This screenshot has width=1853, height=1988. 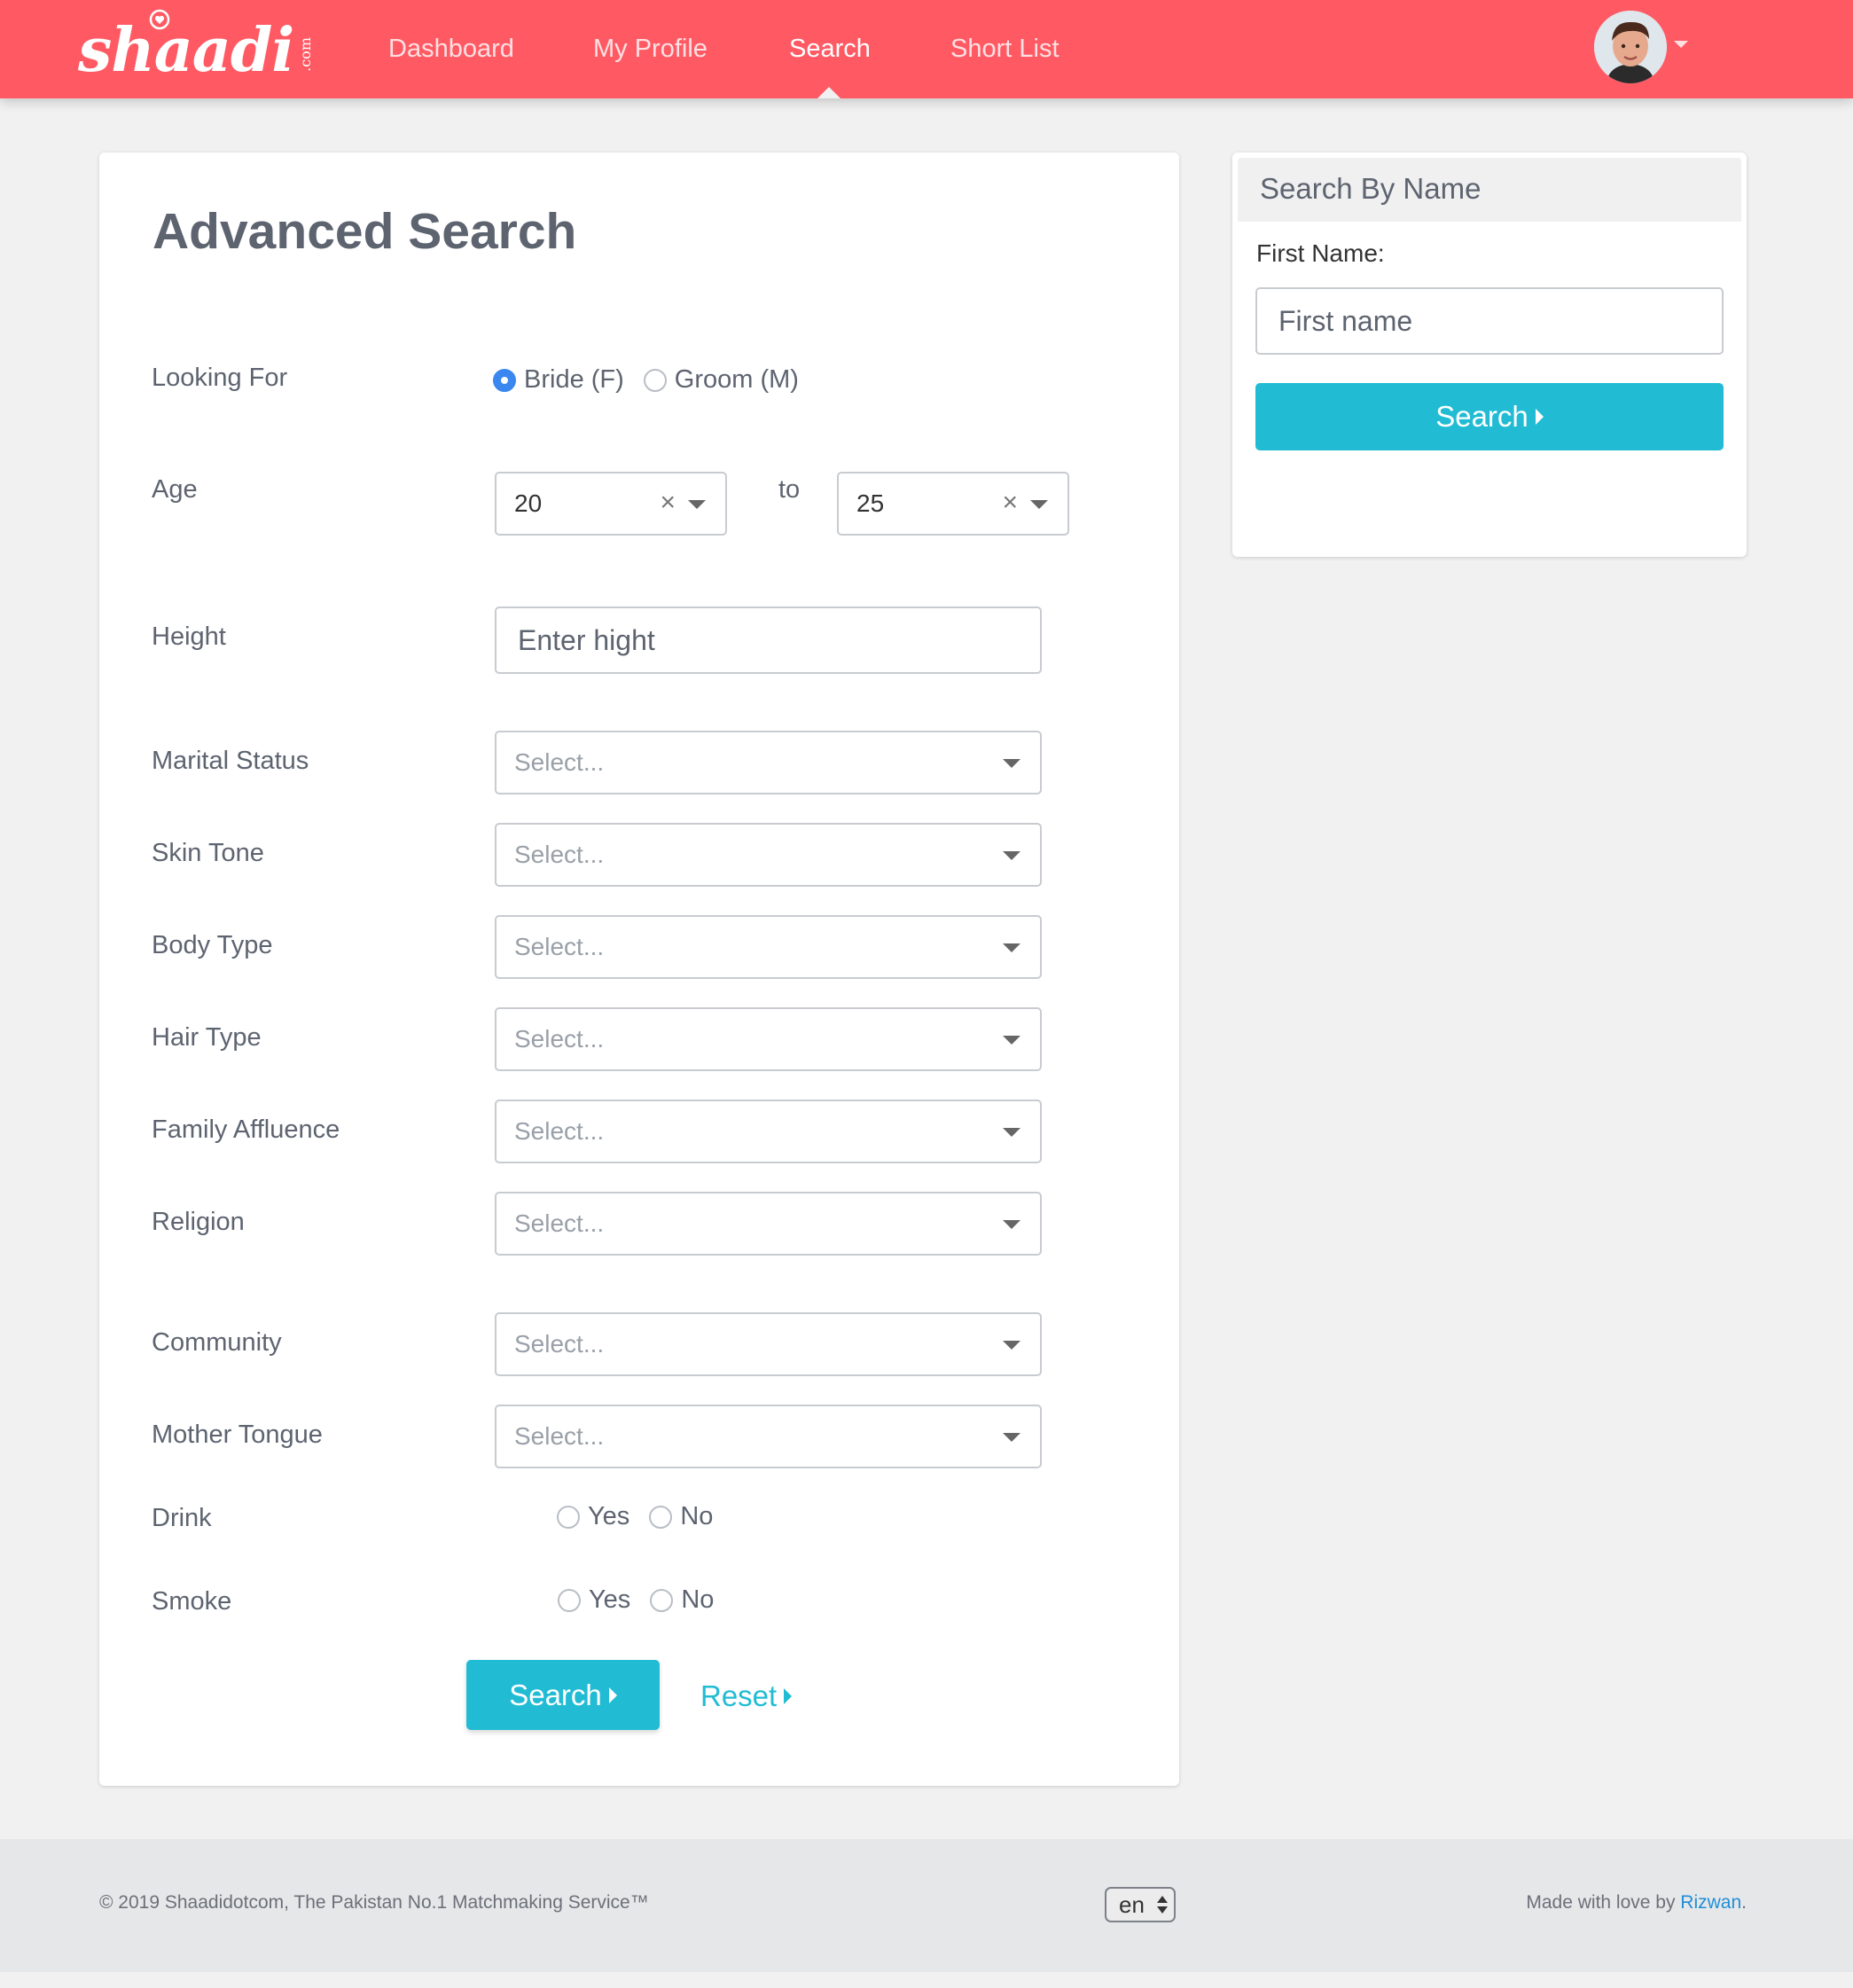 I want to click on groom-radio-label: Groom (M), so click(x=737, y=380).